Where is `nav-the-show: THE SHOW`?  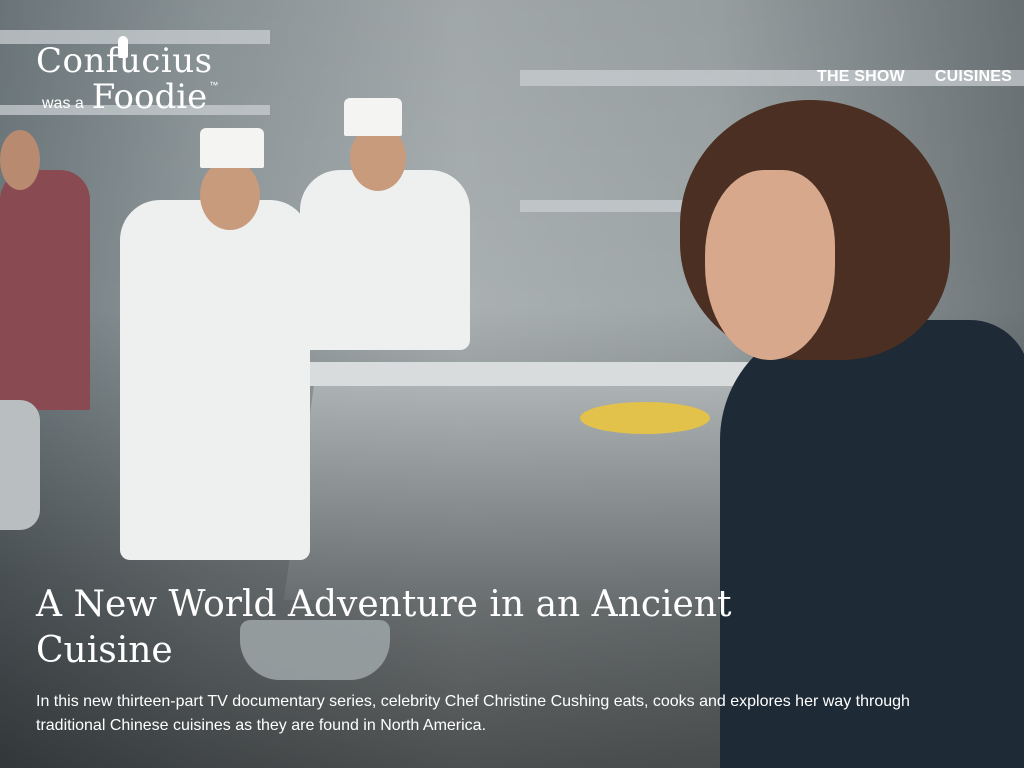
nav-the-show: THE SHOW is located at coordinates (861, 77).